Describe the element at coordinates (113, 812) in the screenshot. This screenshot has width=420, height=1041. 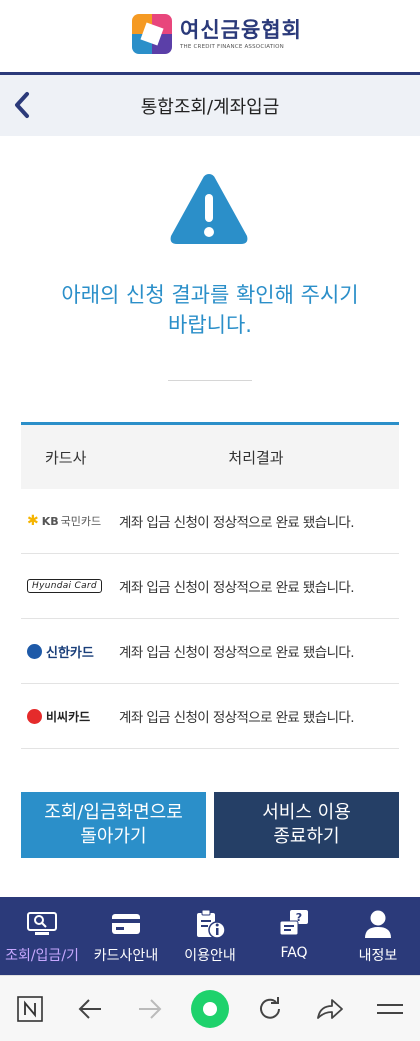
I see `return-button-line-1: 조회/입금화면으로` at that location.